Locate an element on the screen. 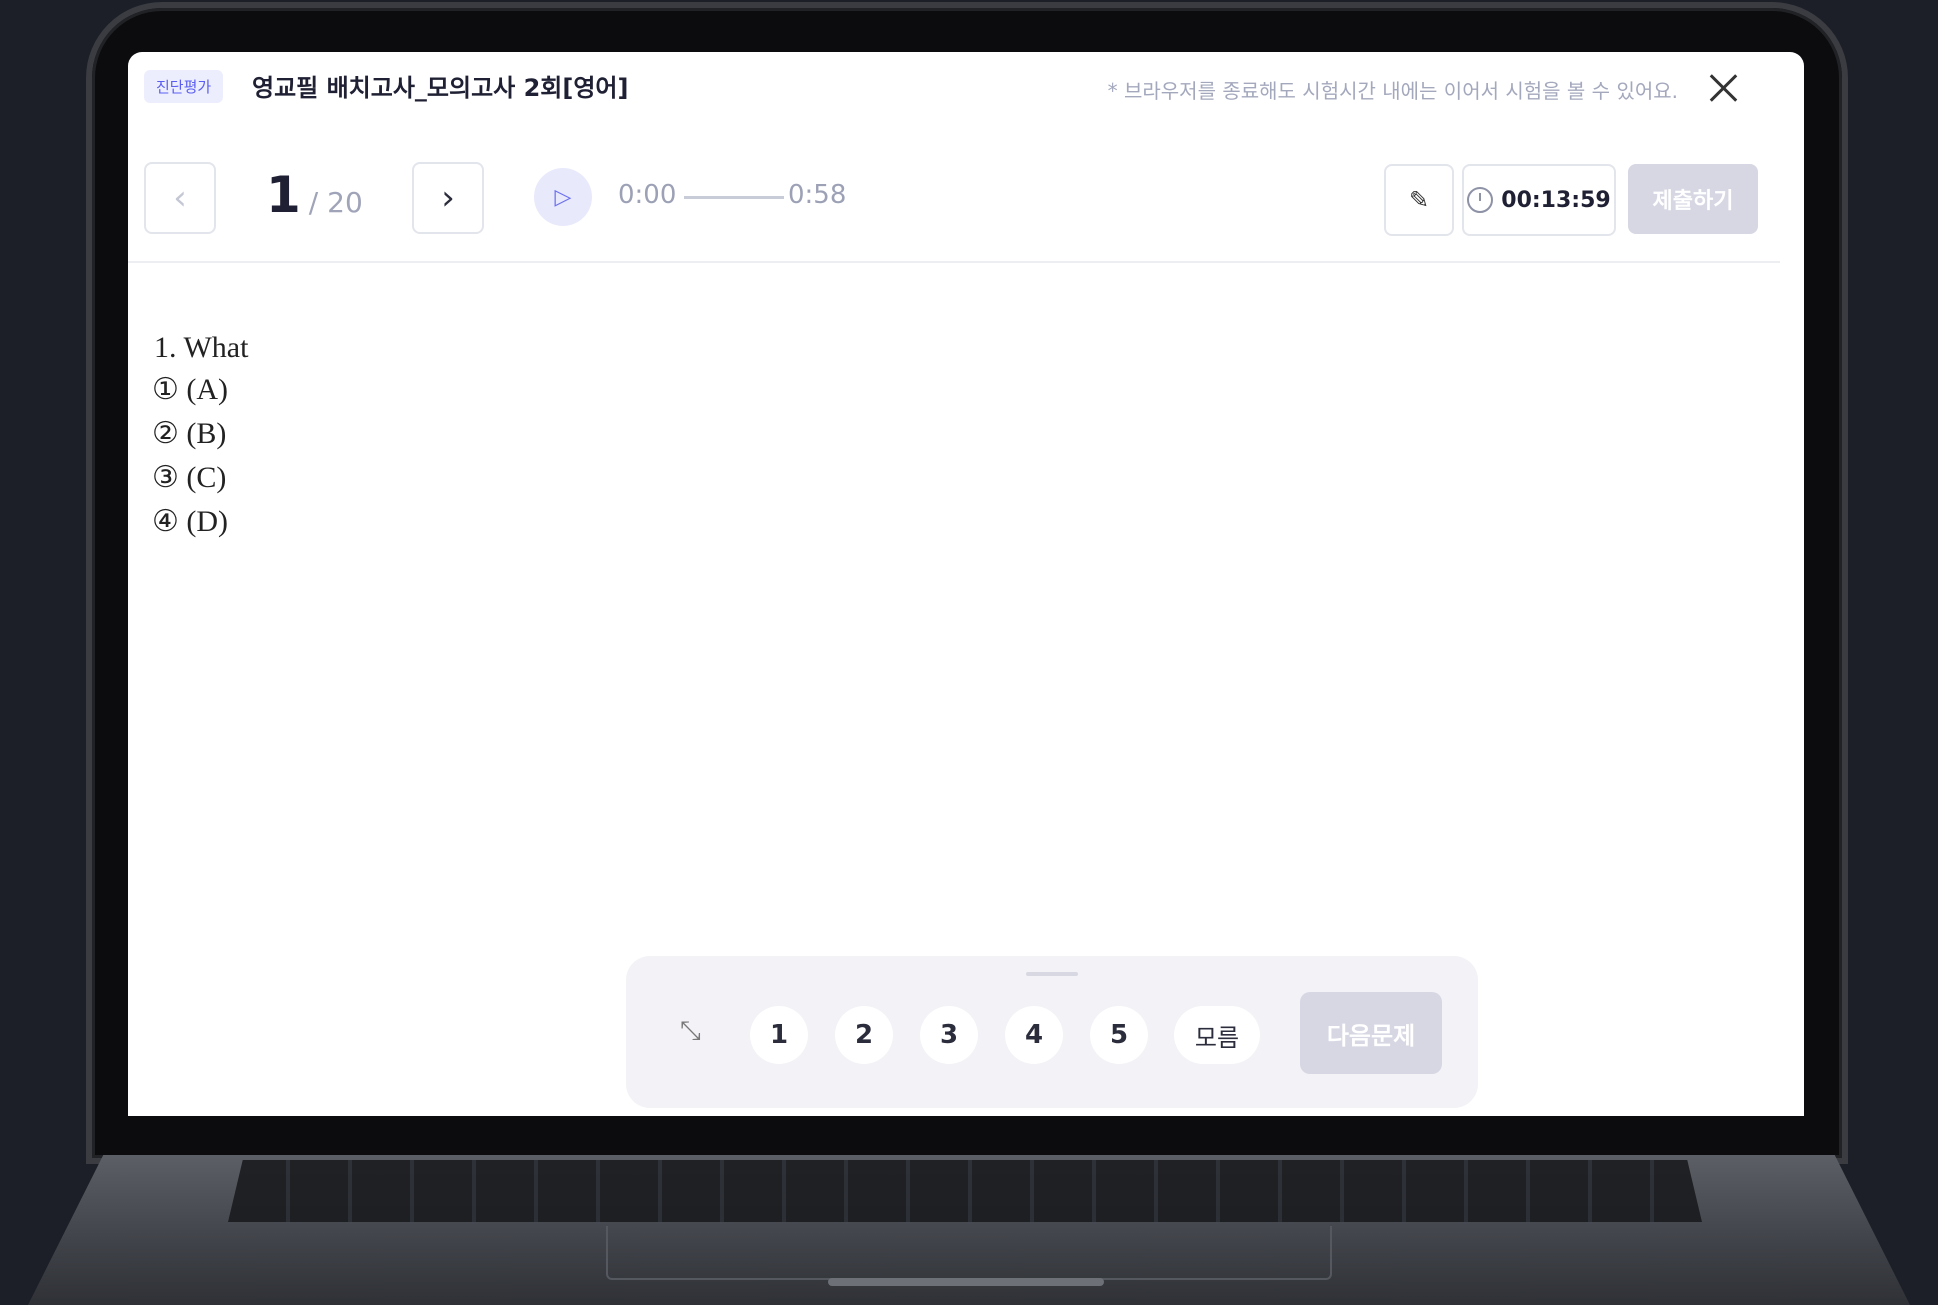 Image resolution: width=1938 pixels, height=1305 pixels. toolbar-divider is located at coordinates (954, 262).